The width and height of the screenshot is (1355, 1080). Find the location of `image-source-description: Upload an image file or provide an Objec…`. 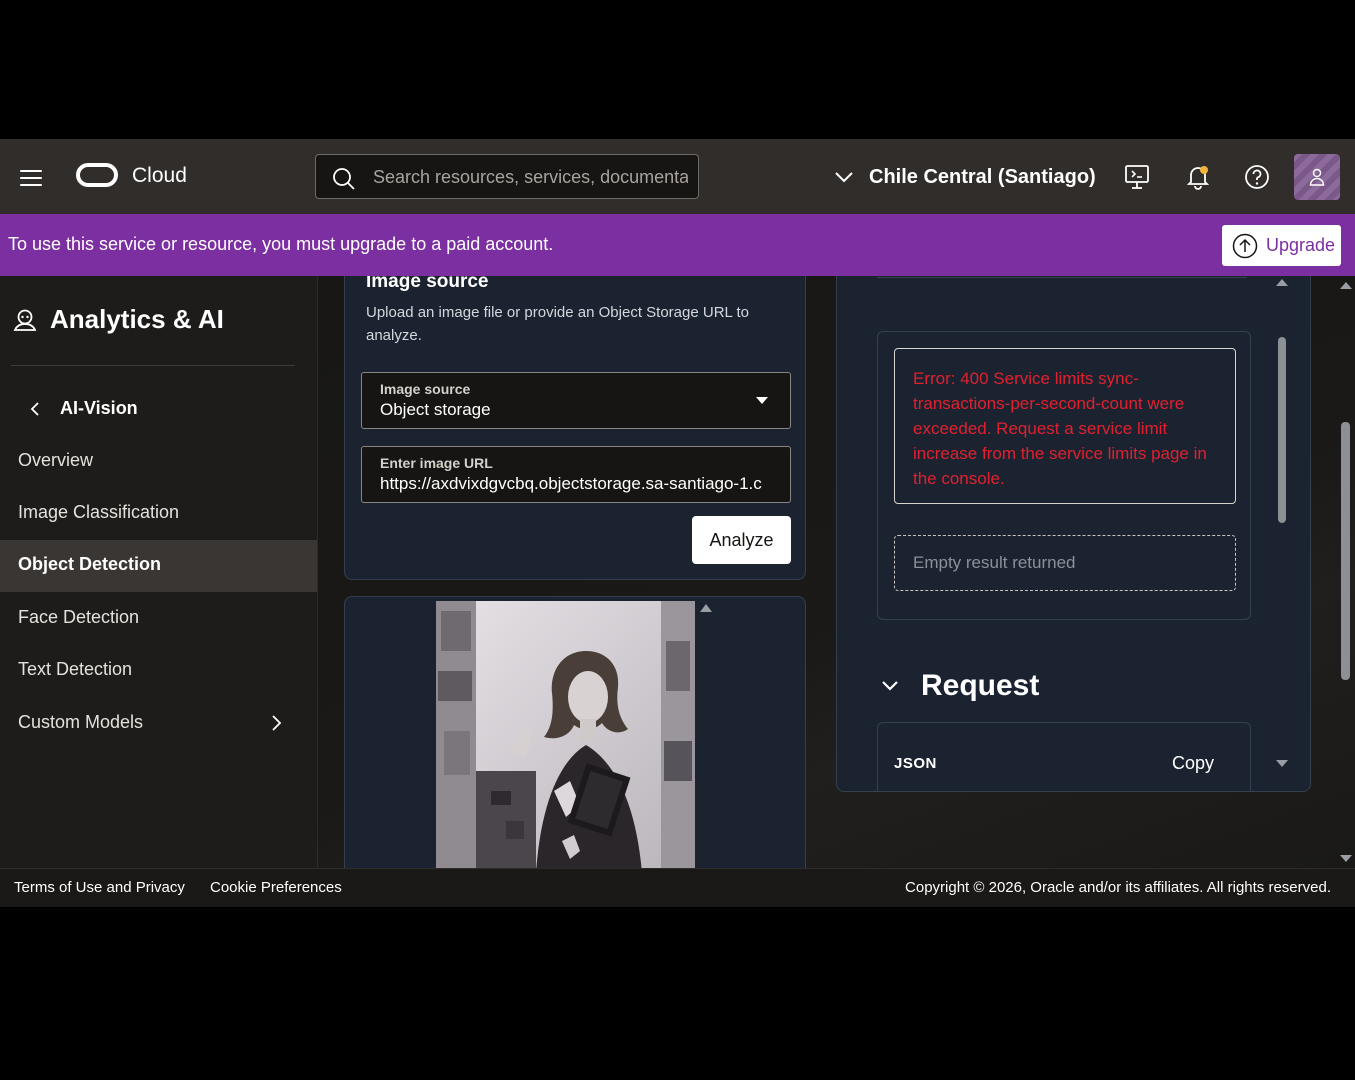

image-source-description: Upload an image file or provide an Objec… is located at coordinates (557, 324).